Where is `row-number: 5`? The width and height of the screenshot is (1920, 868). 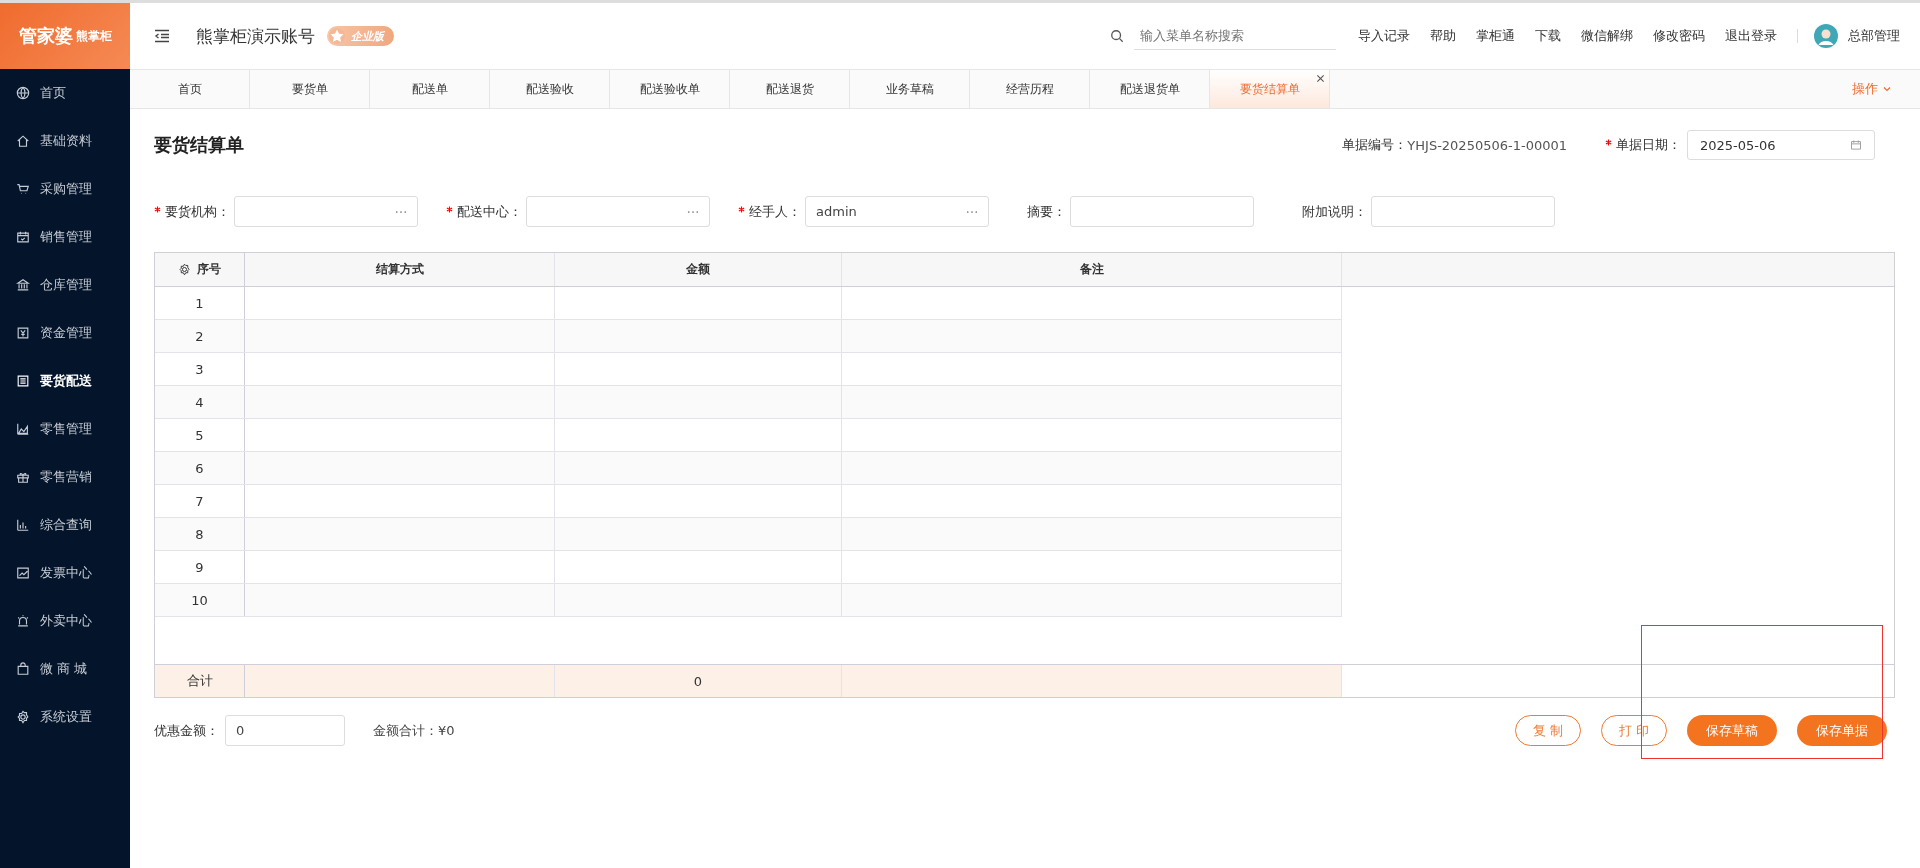
row-number: 5 is located at coordinates (200, 435).